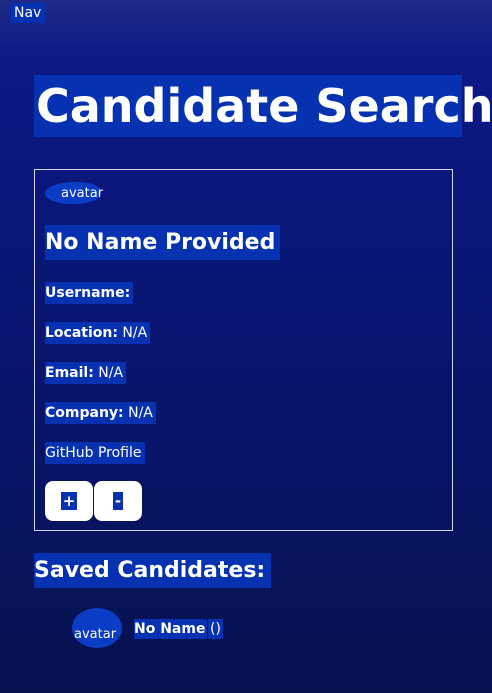  Describe the element at coordinates (69, 373) in the screenshot. I see `email-label: Email:` at that location.